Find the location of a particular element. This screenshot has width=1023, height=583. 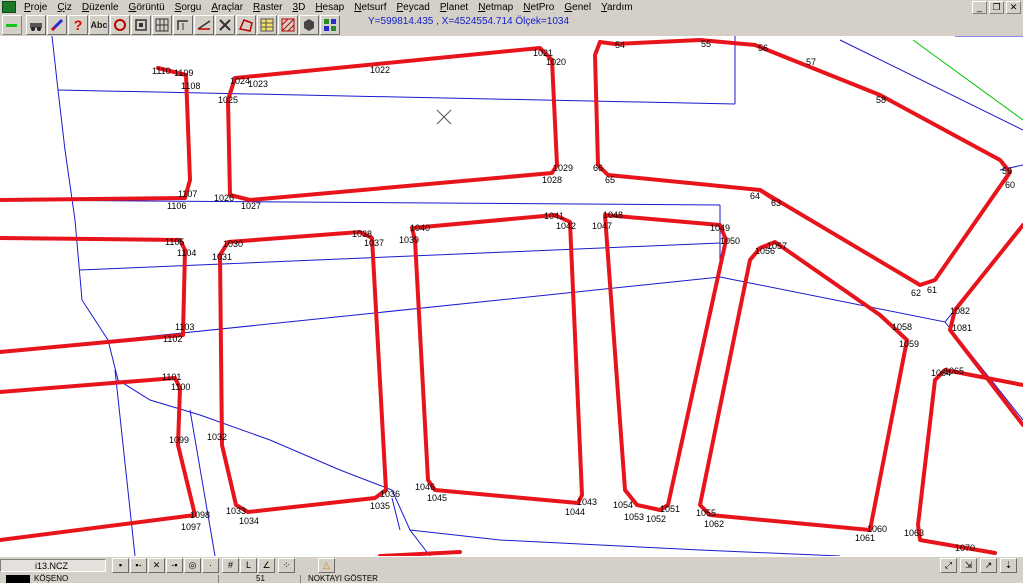

menu-duzenle: Düzenle is located at coordinates (100, 7).